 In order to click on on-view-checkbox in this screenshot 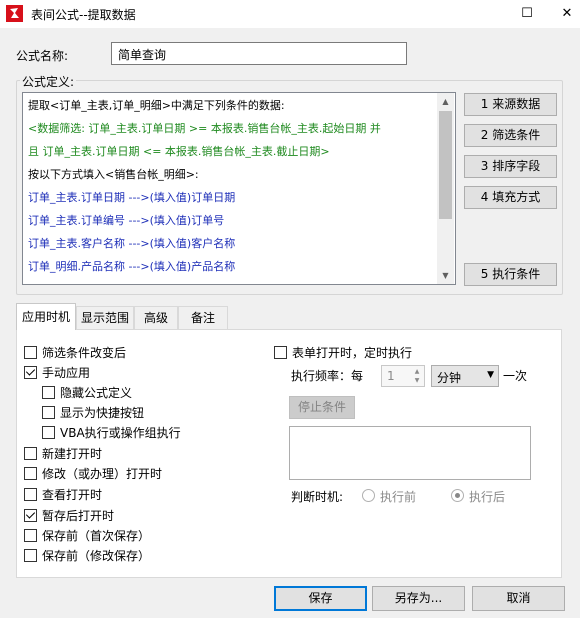, I will do `click(30, 494)`.